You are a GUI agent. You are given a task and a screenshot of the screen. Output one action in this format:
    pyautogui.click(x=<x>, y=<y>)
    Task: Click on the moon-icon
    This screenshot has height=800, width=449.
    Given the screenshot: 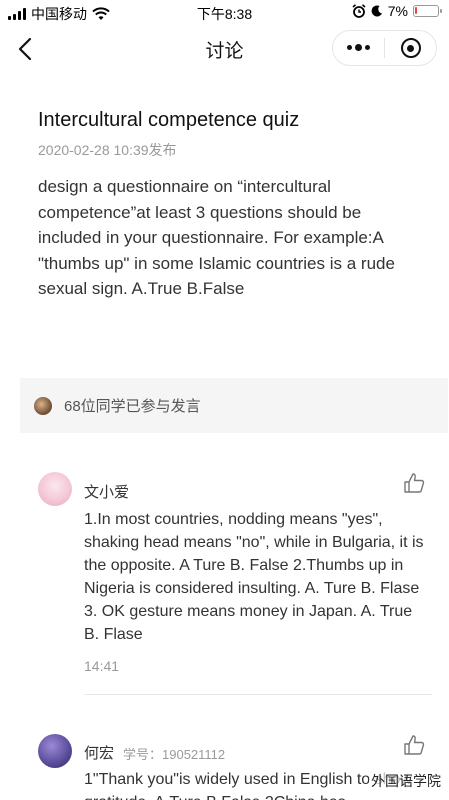 What is the action you would take?
    pyautogui.click(x=376, y=11)
    